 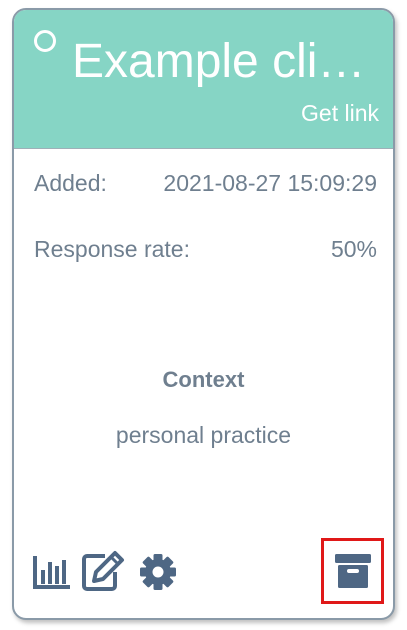 What do you see at coordinates (112, 249) in the screenshot?
I see `response-rate-label: Response rate:` at bounding box center [112, 249].